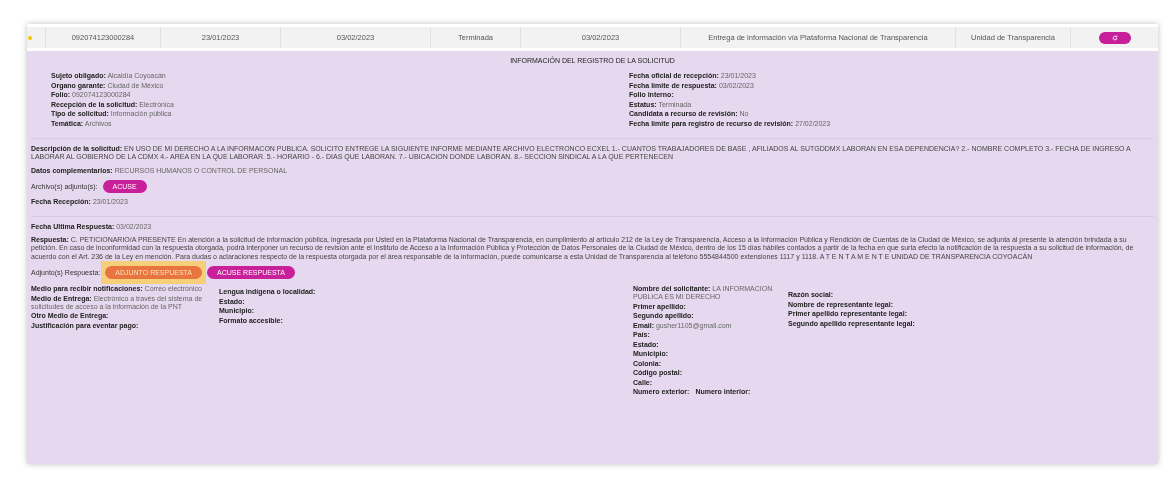 The image size is (1170, 480). Describe the element at coordinates (30, 37) in the screenshot. I see `status-dot` at that location.